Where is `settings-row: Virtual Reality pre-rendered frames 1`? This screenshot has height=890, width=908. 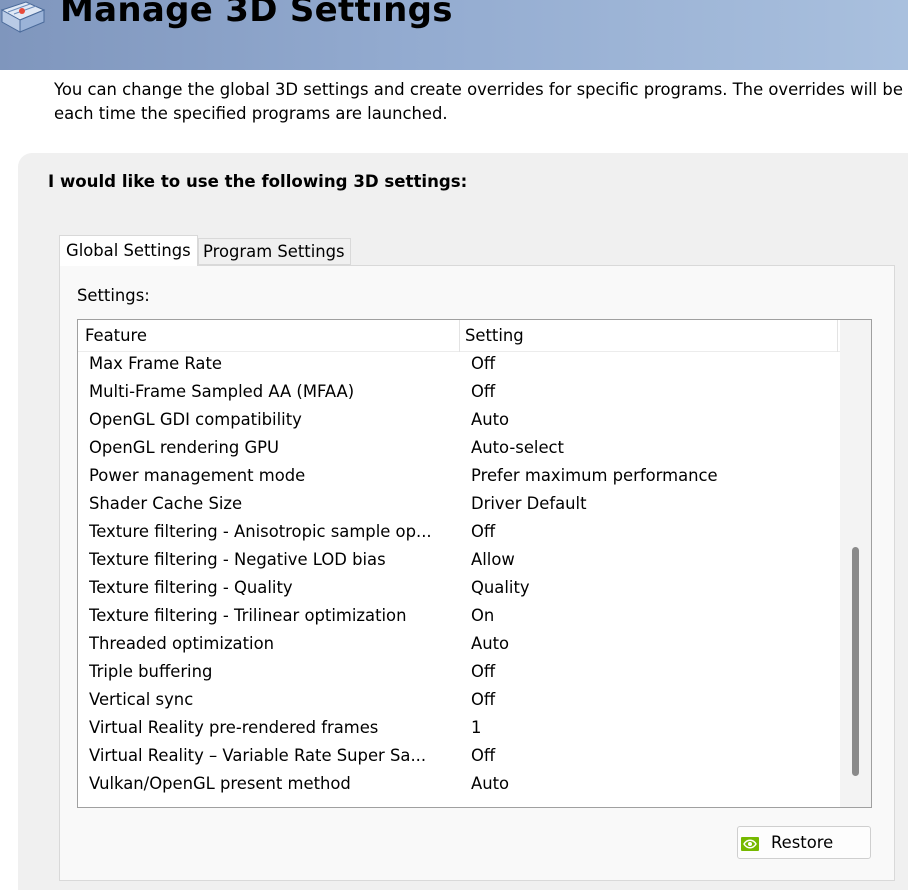
settings-row: Virtual Reality pre-rendered frames 1 is located at coordinates (459, 730).